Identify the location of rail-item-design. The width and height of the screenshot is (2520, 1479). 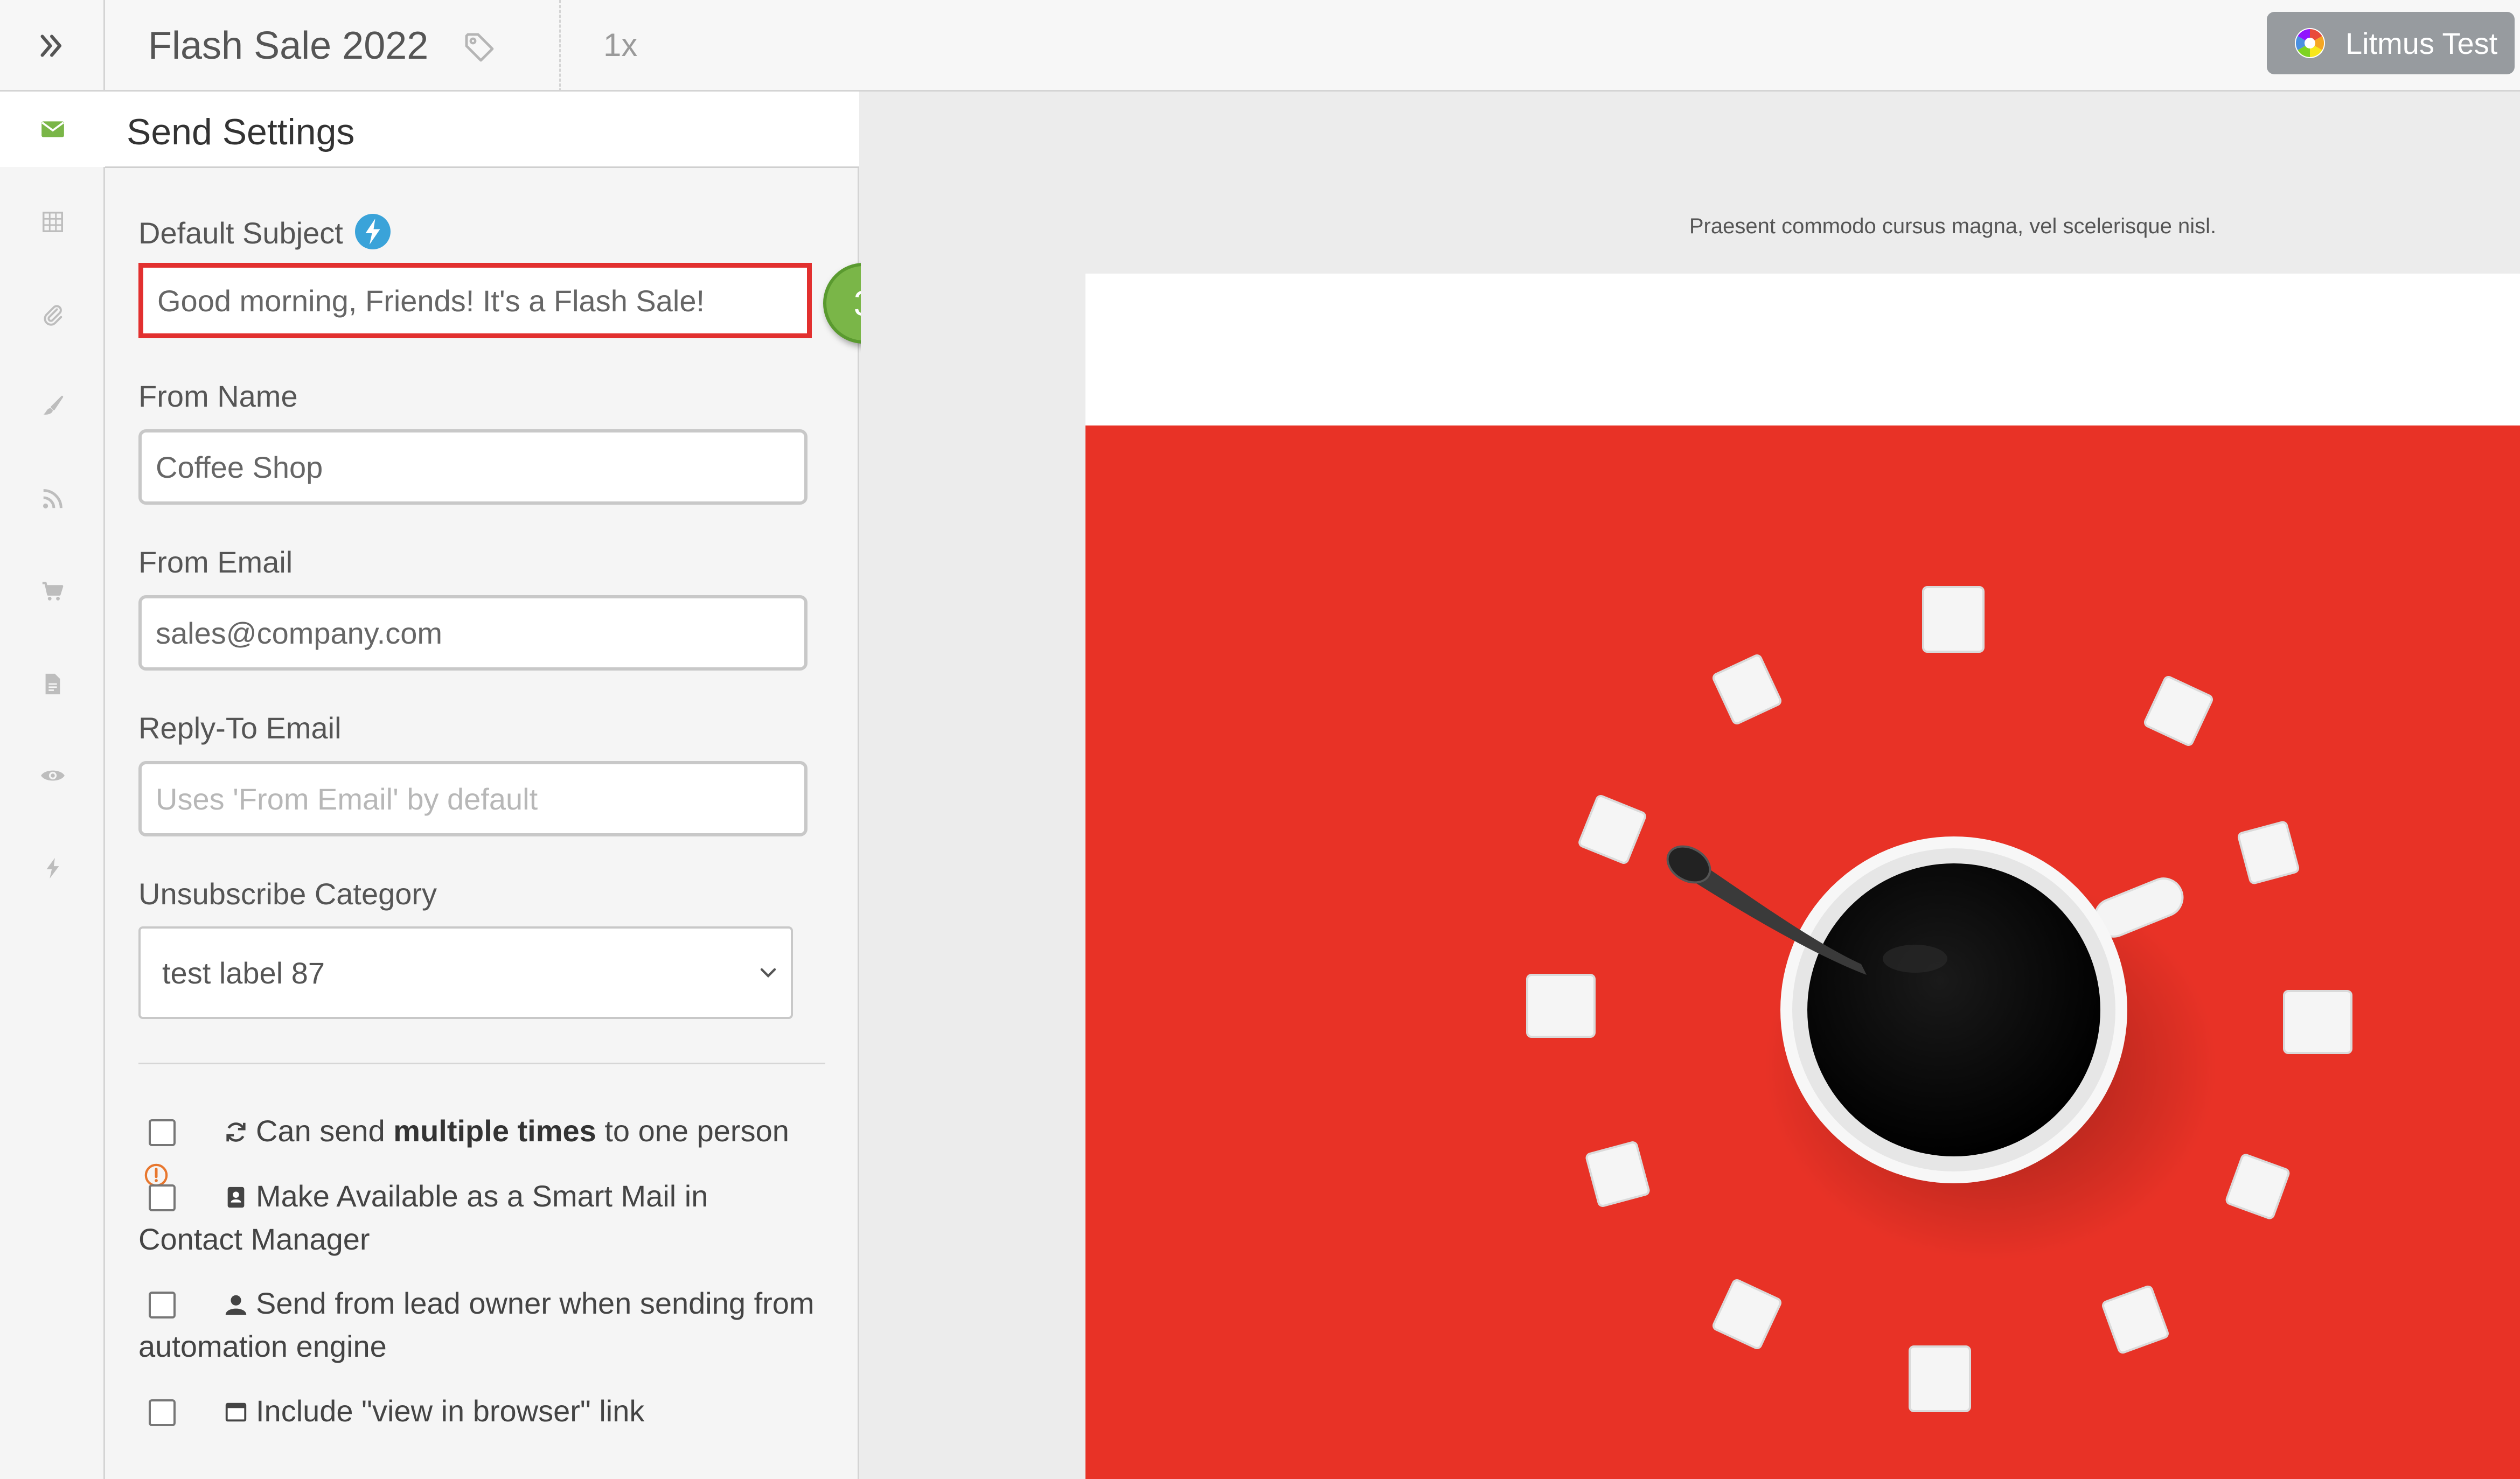
(52, 406).